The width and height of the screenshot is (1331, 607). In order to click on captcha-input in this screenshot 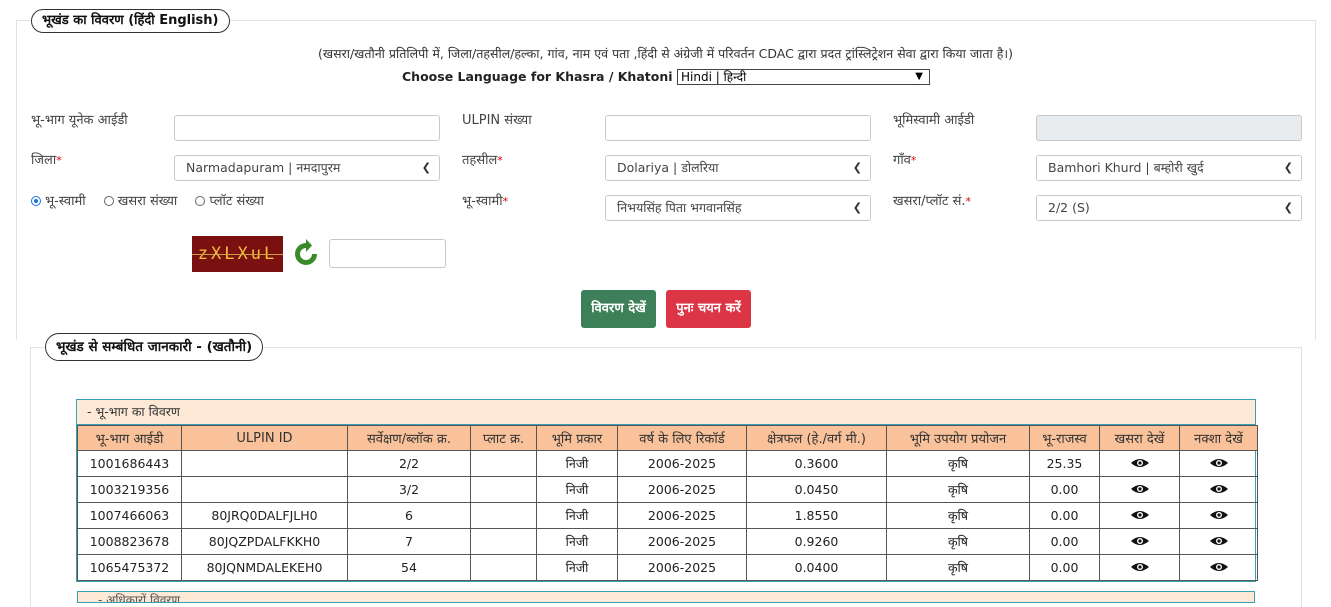, I will do `click(387, 253)`.